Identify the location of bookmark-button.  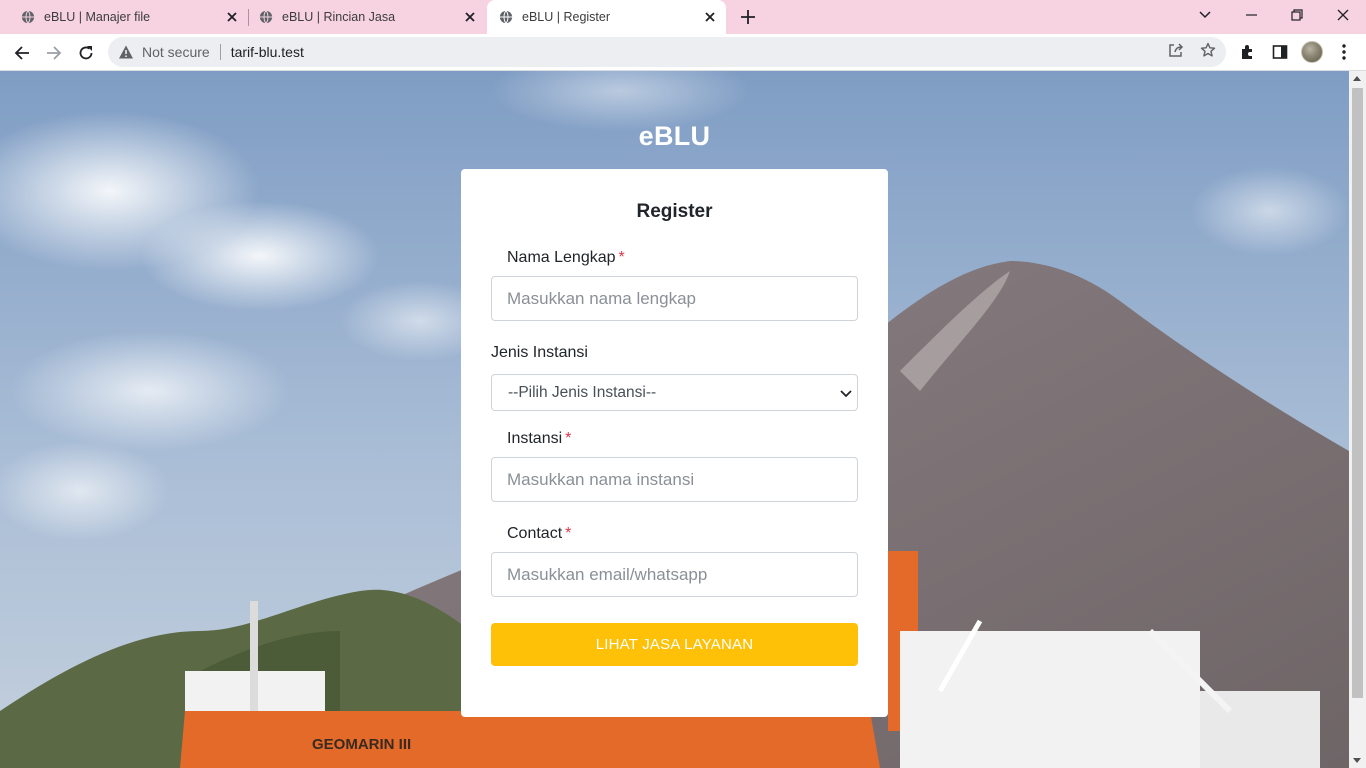
(1208, 50).